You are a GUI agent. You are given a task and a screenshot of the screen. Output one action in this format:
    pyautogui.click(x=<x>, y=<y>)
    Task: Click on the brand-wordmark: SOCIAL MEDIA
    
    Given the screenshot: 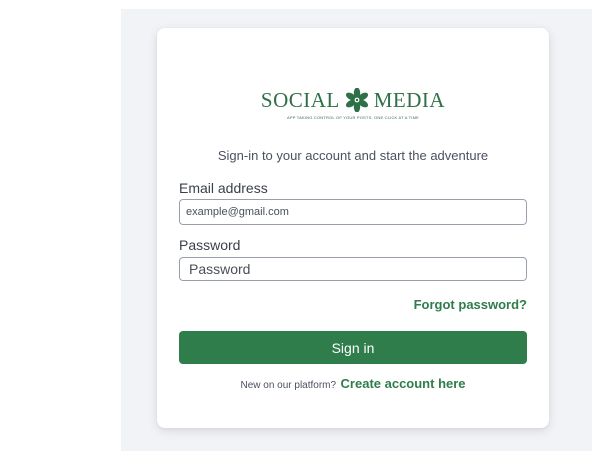 What is the action you would take?
    pyautogui.click(x=353, y=100)
    